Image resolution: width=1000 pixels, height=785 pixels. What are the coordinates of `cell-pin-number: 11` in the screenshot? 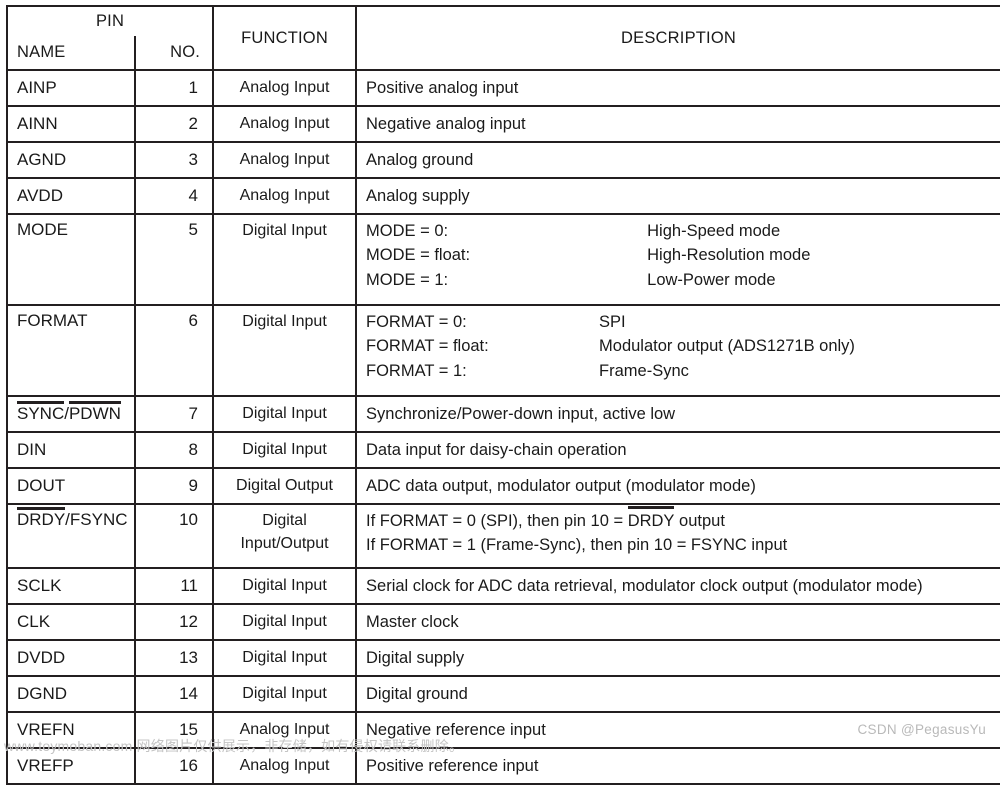 It's located at (174, 586).